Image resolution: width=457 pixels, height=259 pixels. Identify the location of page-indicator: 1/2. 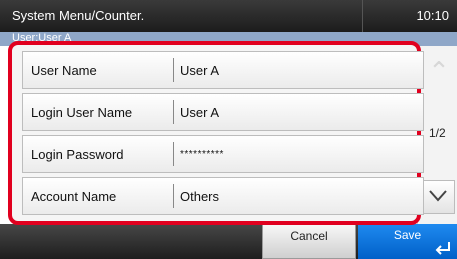
(437, 133).